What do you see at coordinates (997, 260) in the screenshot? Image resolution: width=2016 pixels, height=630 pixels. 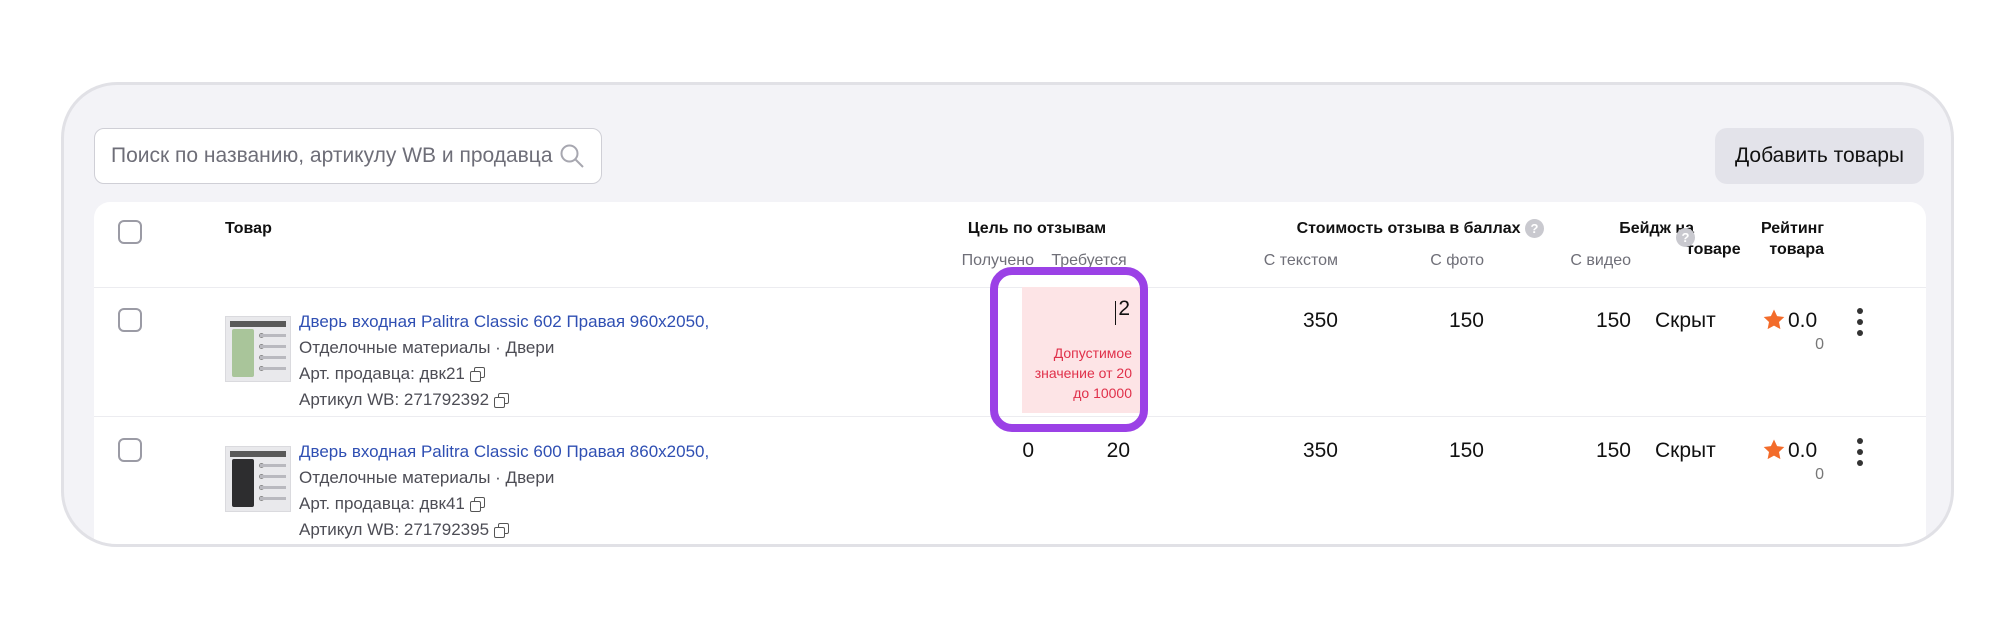 I see `header-received: Получено` at bounding box center [997, 260].